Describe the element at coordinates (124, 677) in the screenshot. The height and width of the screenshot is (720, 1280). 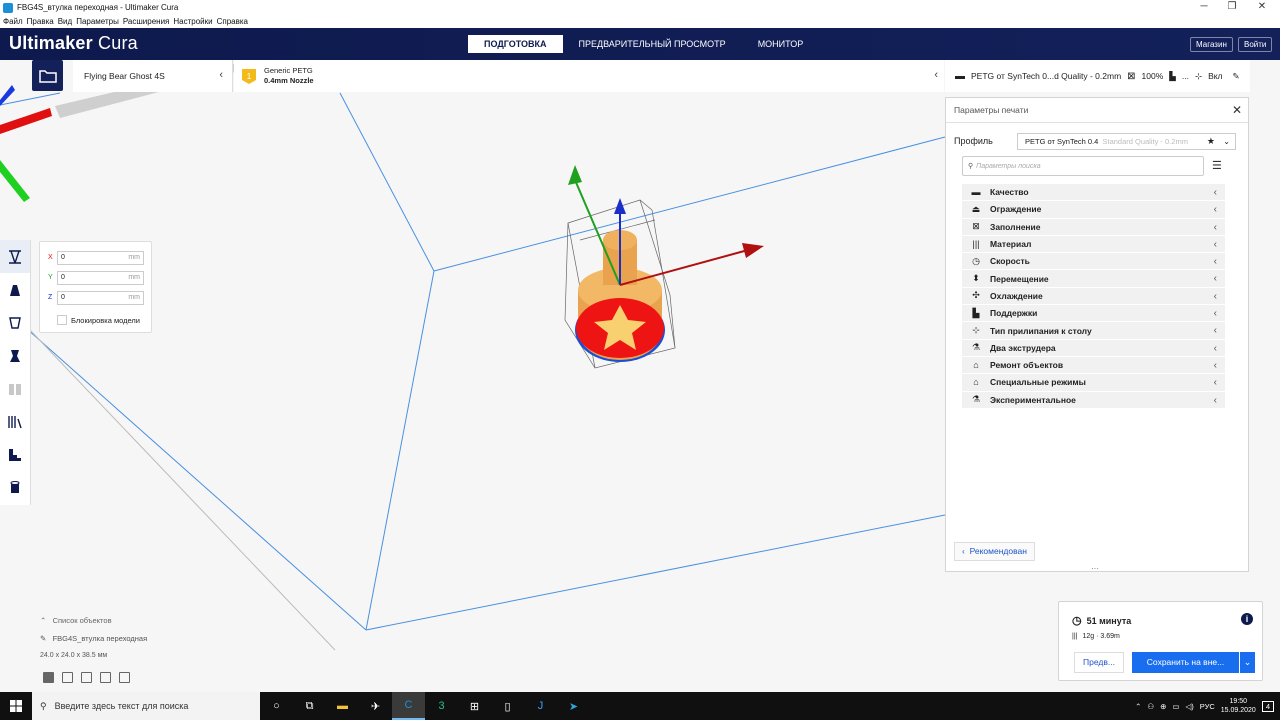
I see `view-right-button` at that location.